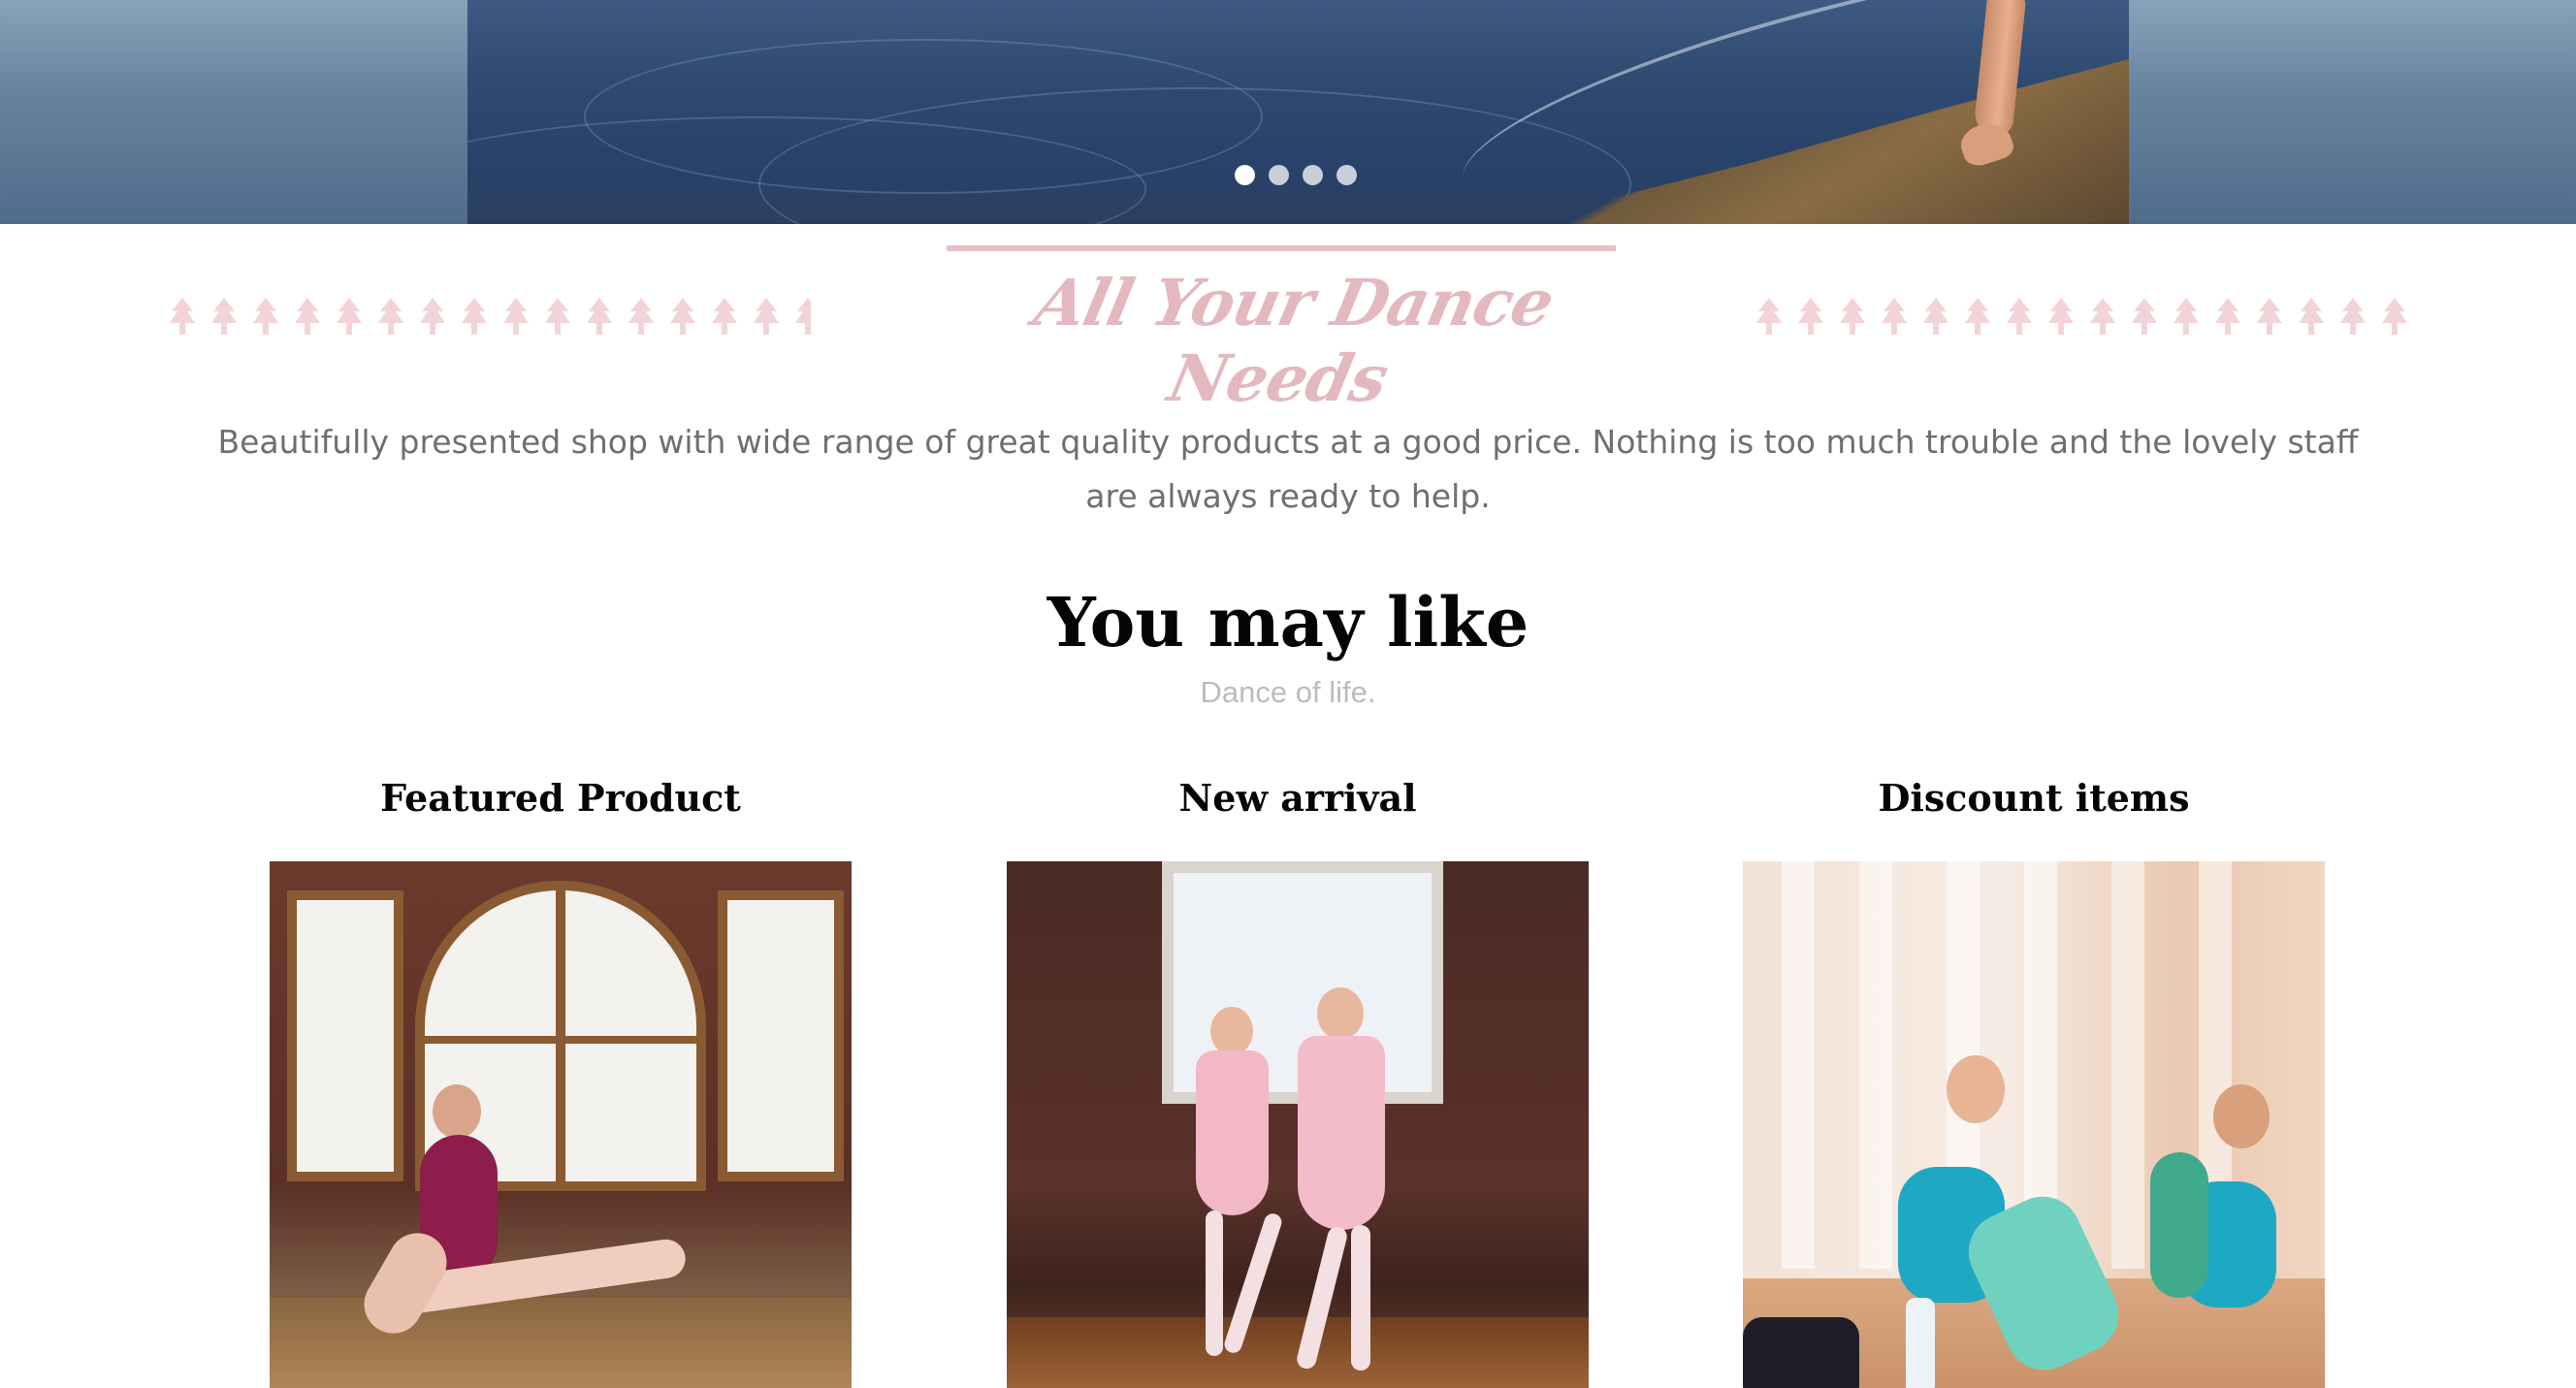 Image resolution: width=2576 pixels, height=1388 pixels. What do you see at coordinates (1288, 622) in the screenshot?
I see `section-title: You may like` at bounding box center [1288, 622].